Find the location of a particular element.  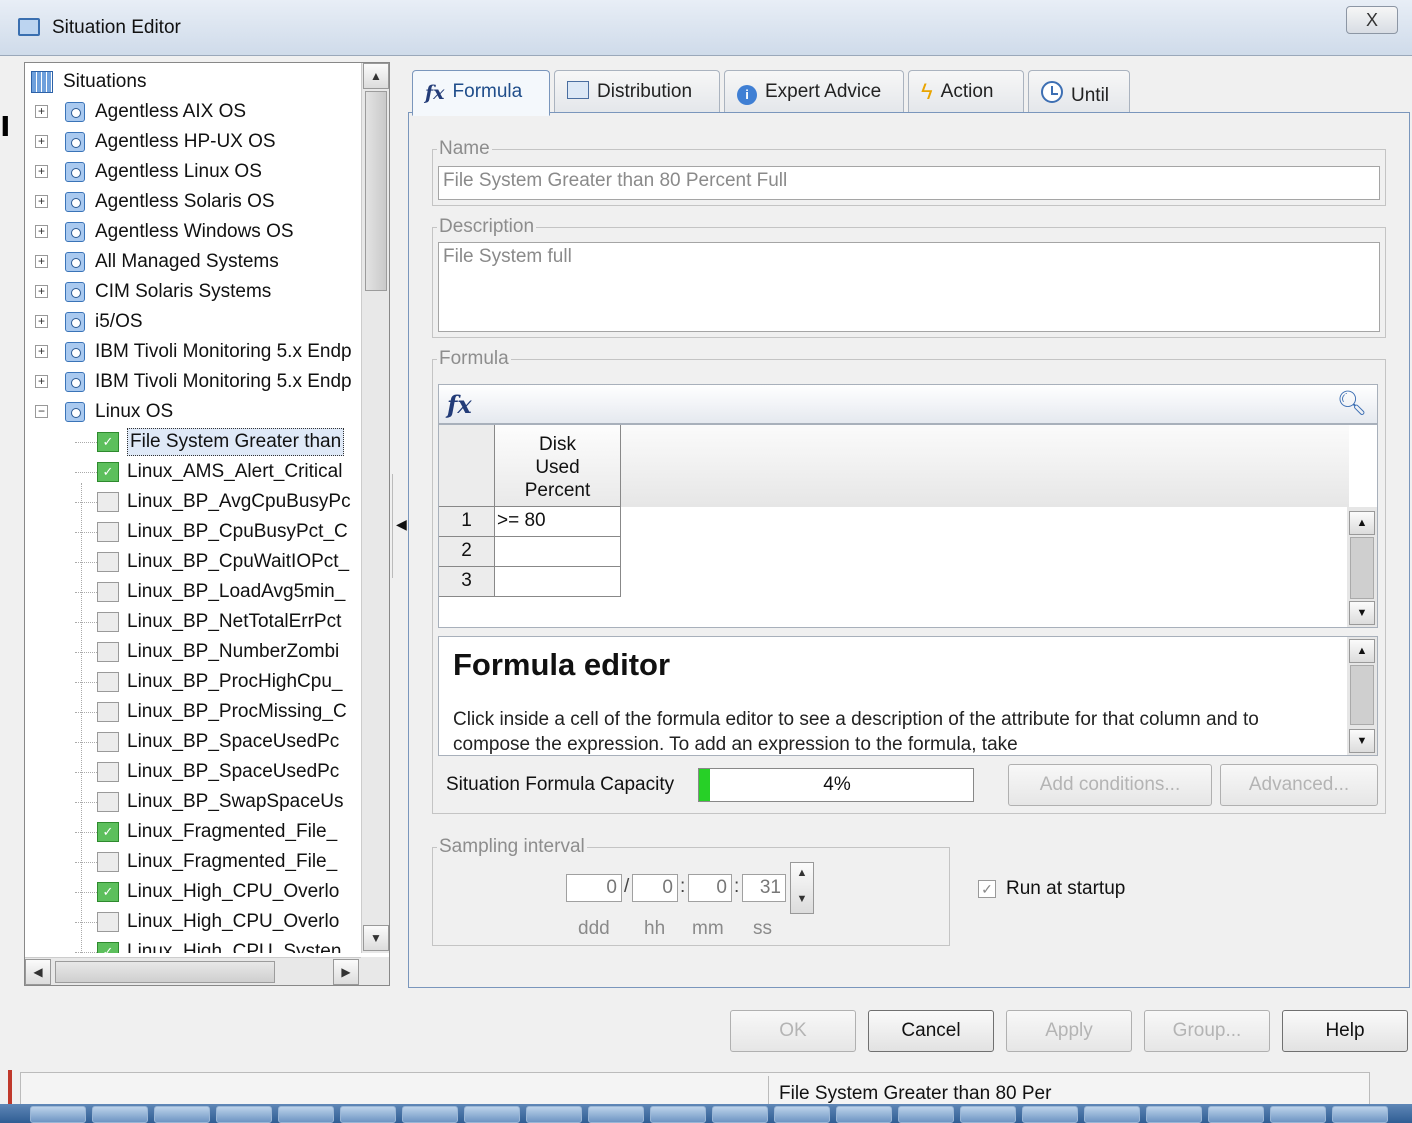

tab-expert-advice: i Expert Advice is located at coordinates (814, 92).